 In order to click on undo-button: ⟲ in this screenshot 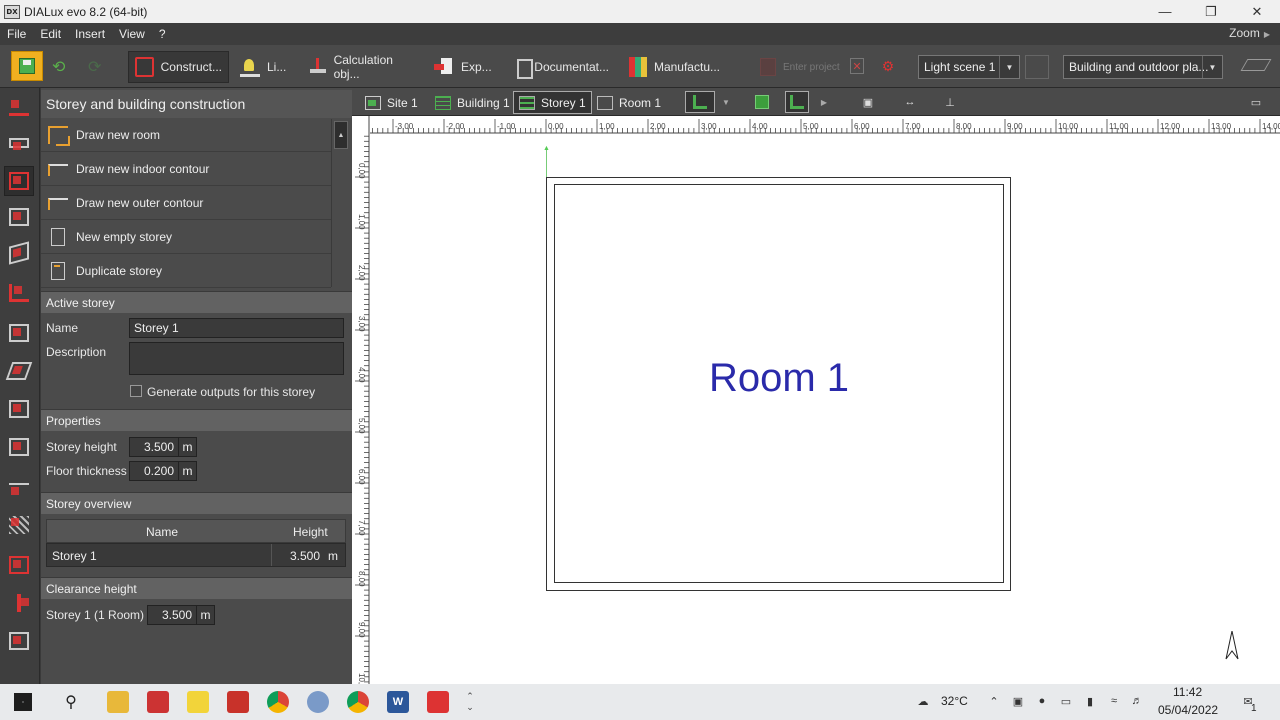, I will do `click(58, 67)`.